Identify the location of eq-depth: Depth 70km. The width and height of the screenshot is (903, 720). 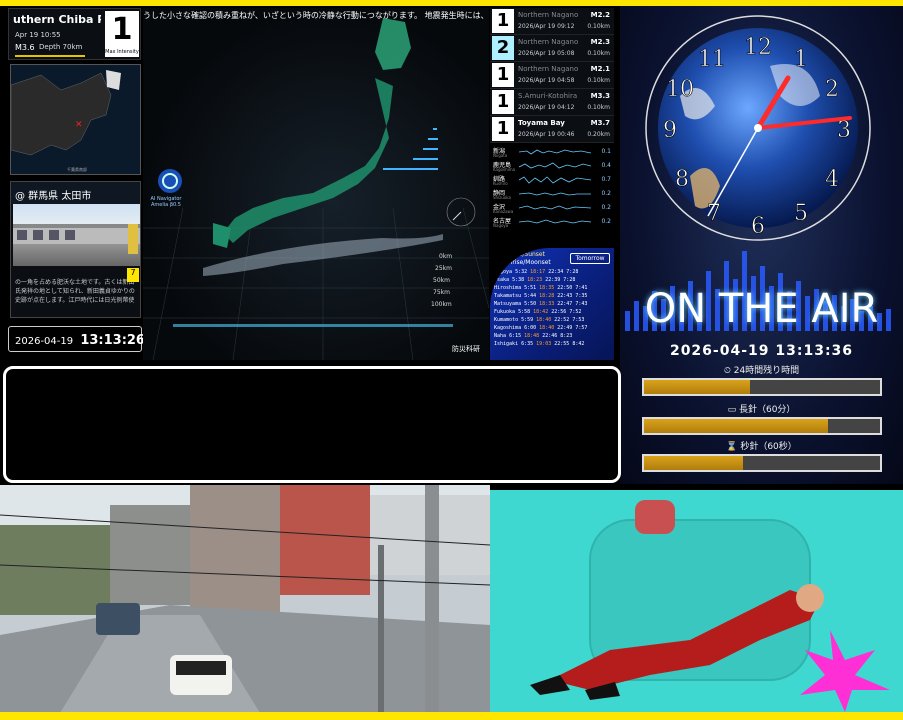
(61, 47).